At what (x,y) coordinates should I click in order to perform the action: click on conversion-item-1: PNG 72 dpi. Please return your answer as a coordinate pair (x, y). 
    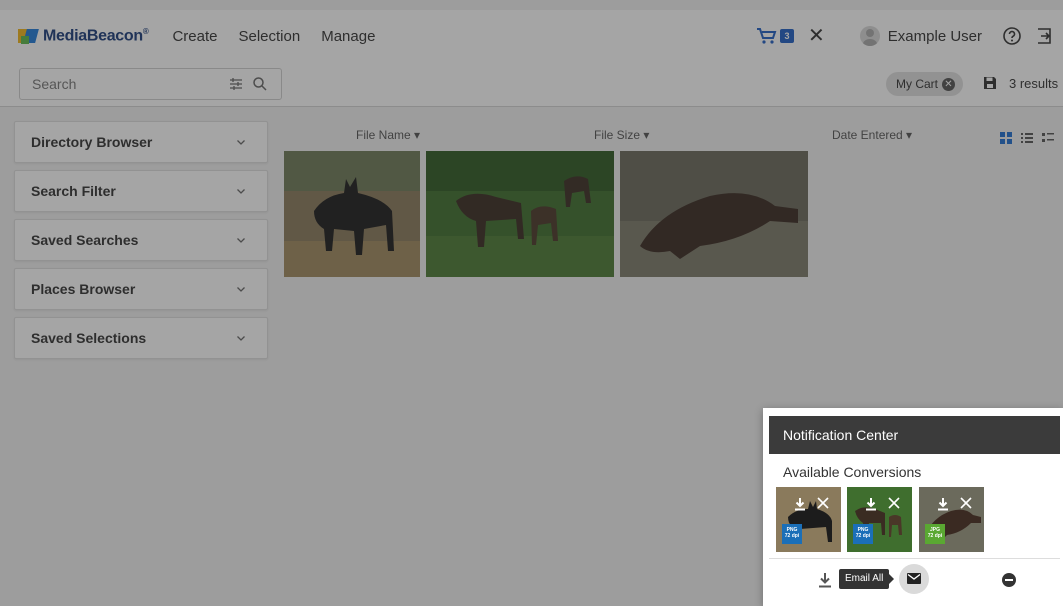
    Looking at the image, I should click on (808, 519).